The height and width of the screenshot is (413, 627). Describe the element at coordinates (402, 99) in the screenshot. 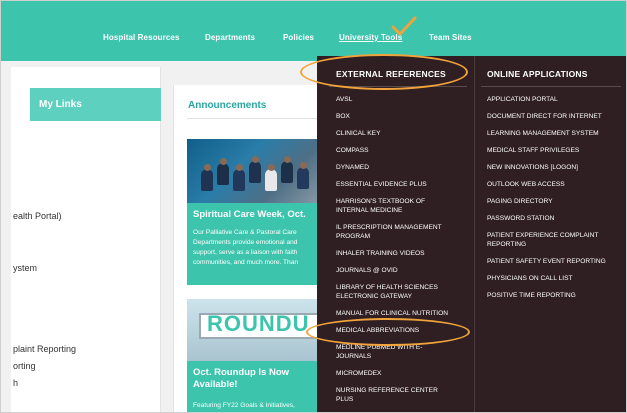

I see `link-avsl: AVSL` at that location.